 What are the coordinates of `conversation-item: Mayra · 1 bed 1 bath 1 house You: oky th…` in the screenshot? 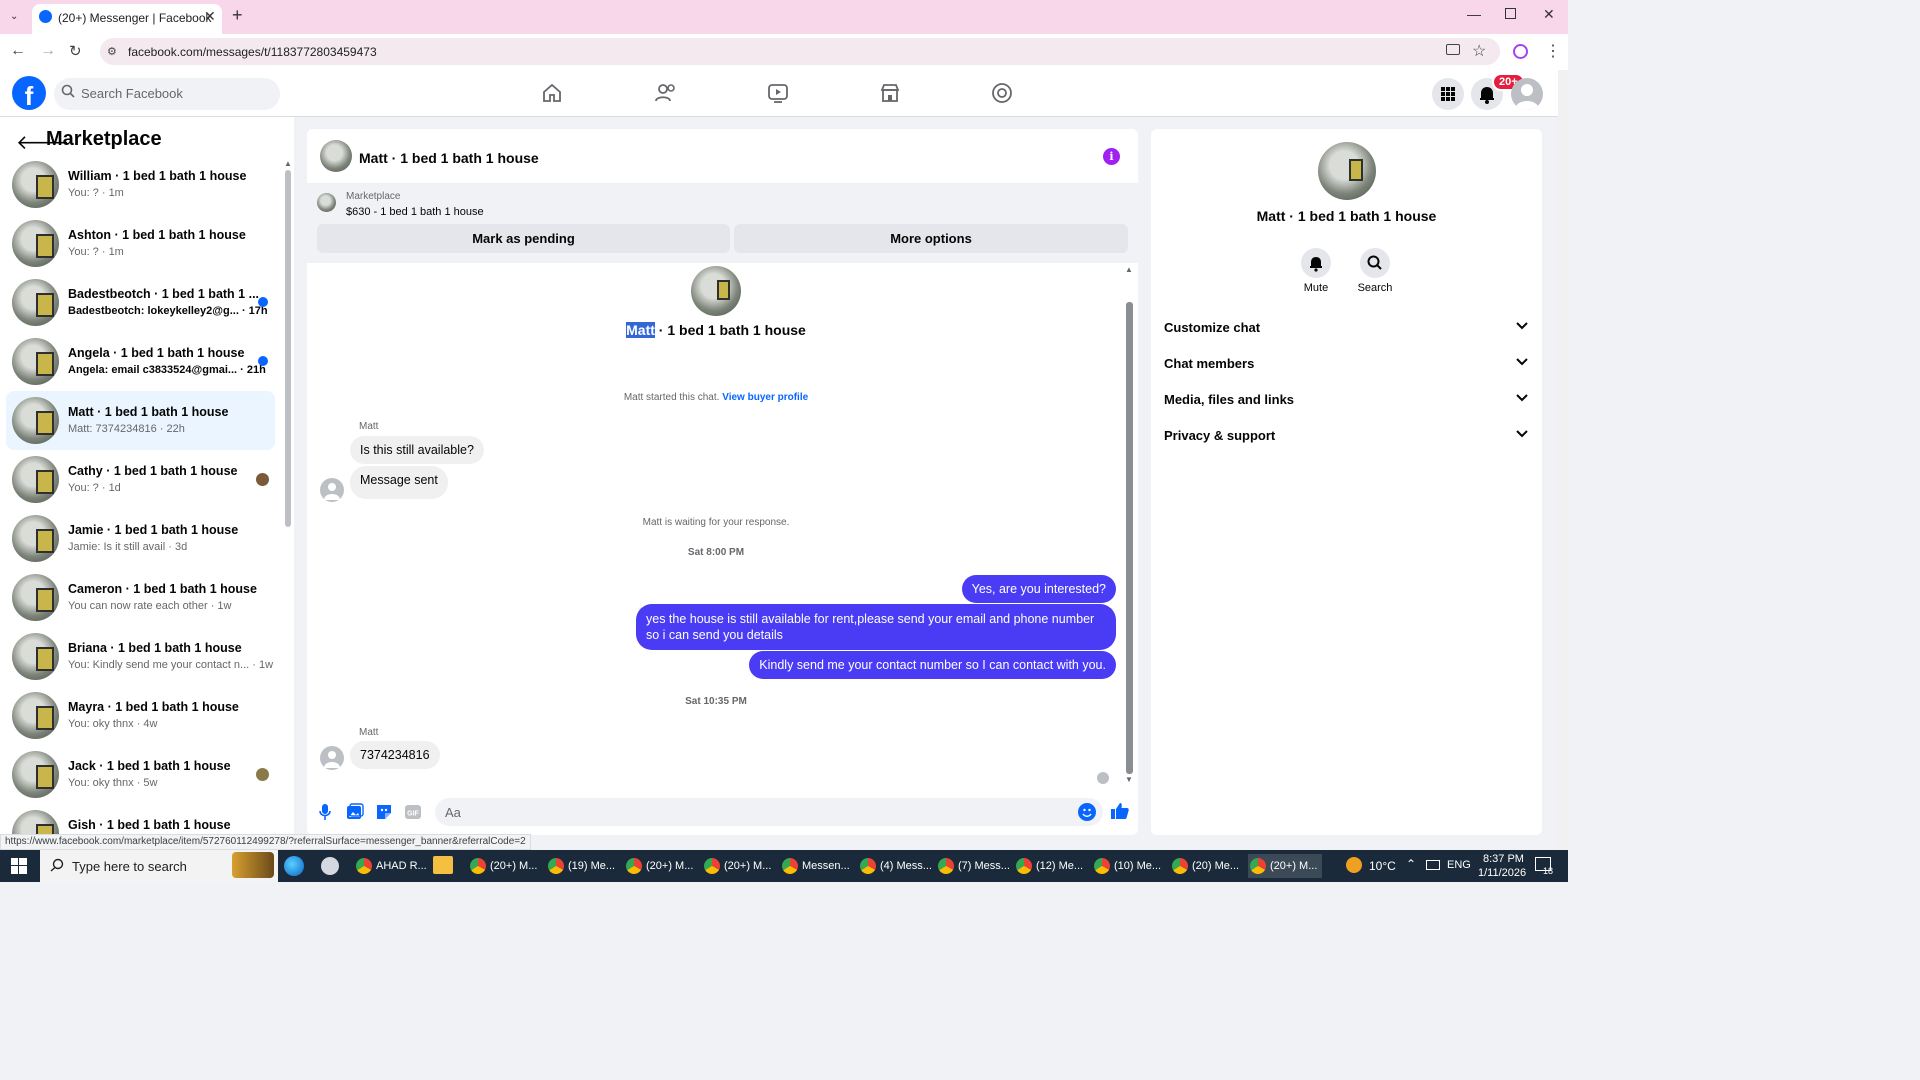 It's located at (140, 715).